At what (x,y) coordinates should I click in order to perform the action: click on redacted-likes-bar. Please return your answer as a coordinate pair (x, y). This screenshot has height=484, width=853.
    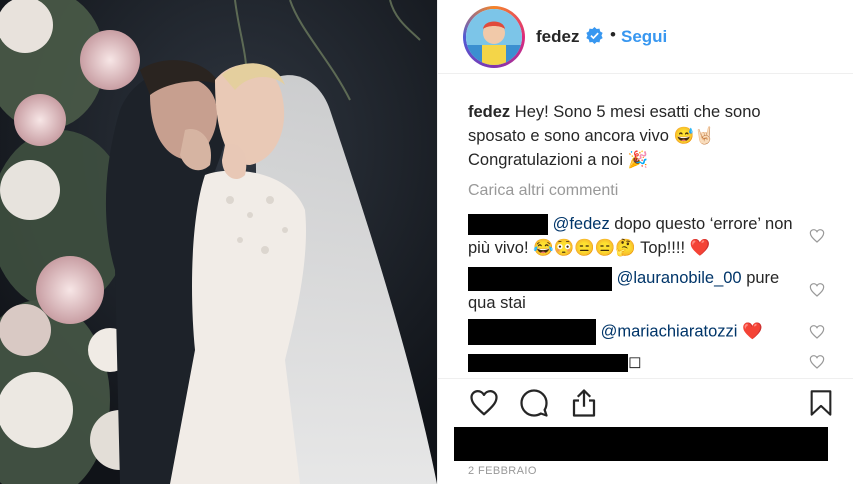
    Looking at the image, I should click on (641, 444).